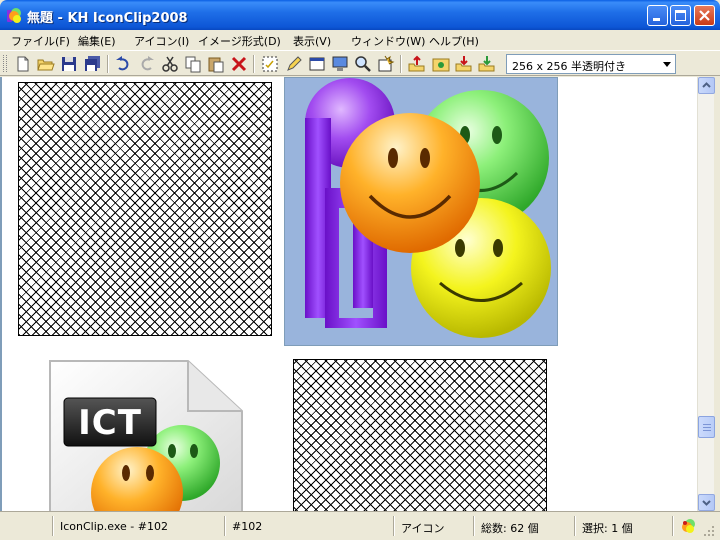 This screenshot has height=540, width=720. I want to click on status-resource: IconClip.exe - #102, so click(114, 526).